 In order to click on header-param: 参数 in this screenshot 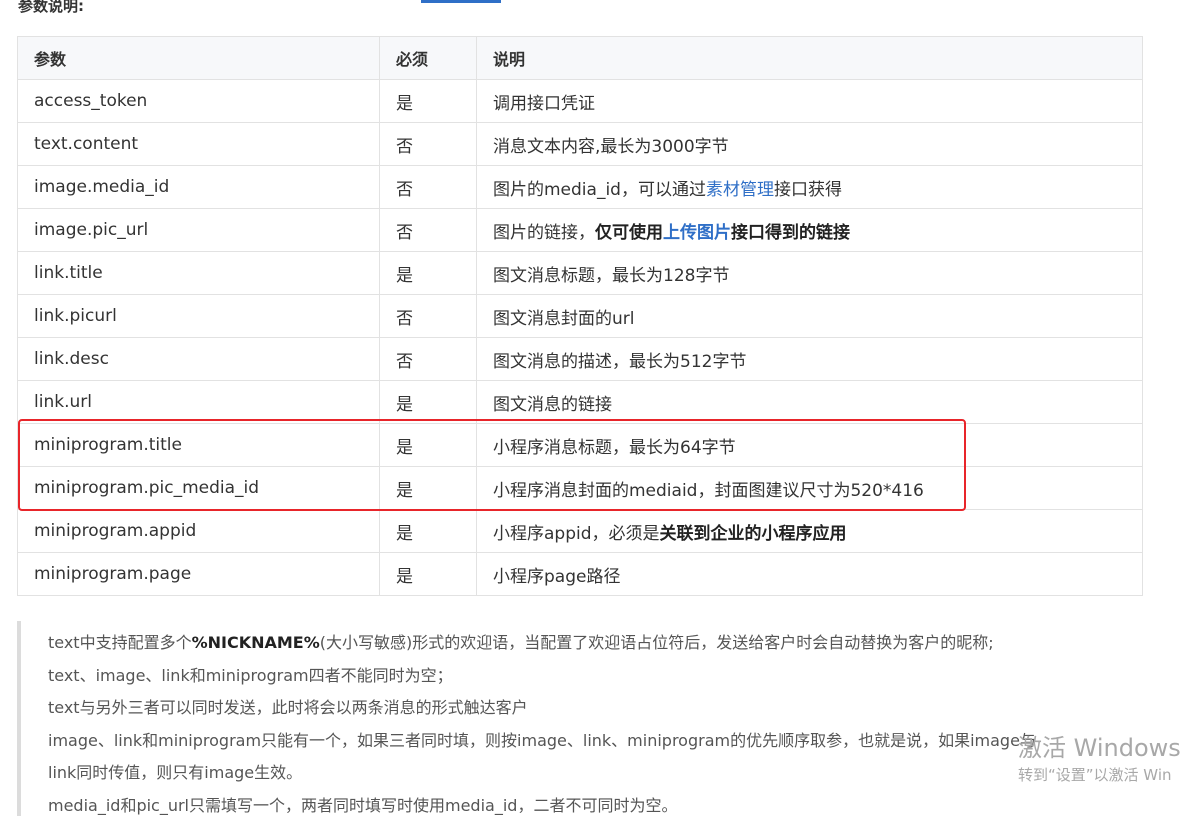, I will do `click(198, 58)`.